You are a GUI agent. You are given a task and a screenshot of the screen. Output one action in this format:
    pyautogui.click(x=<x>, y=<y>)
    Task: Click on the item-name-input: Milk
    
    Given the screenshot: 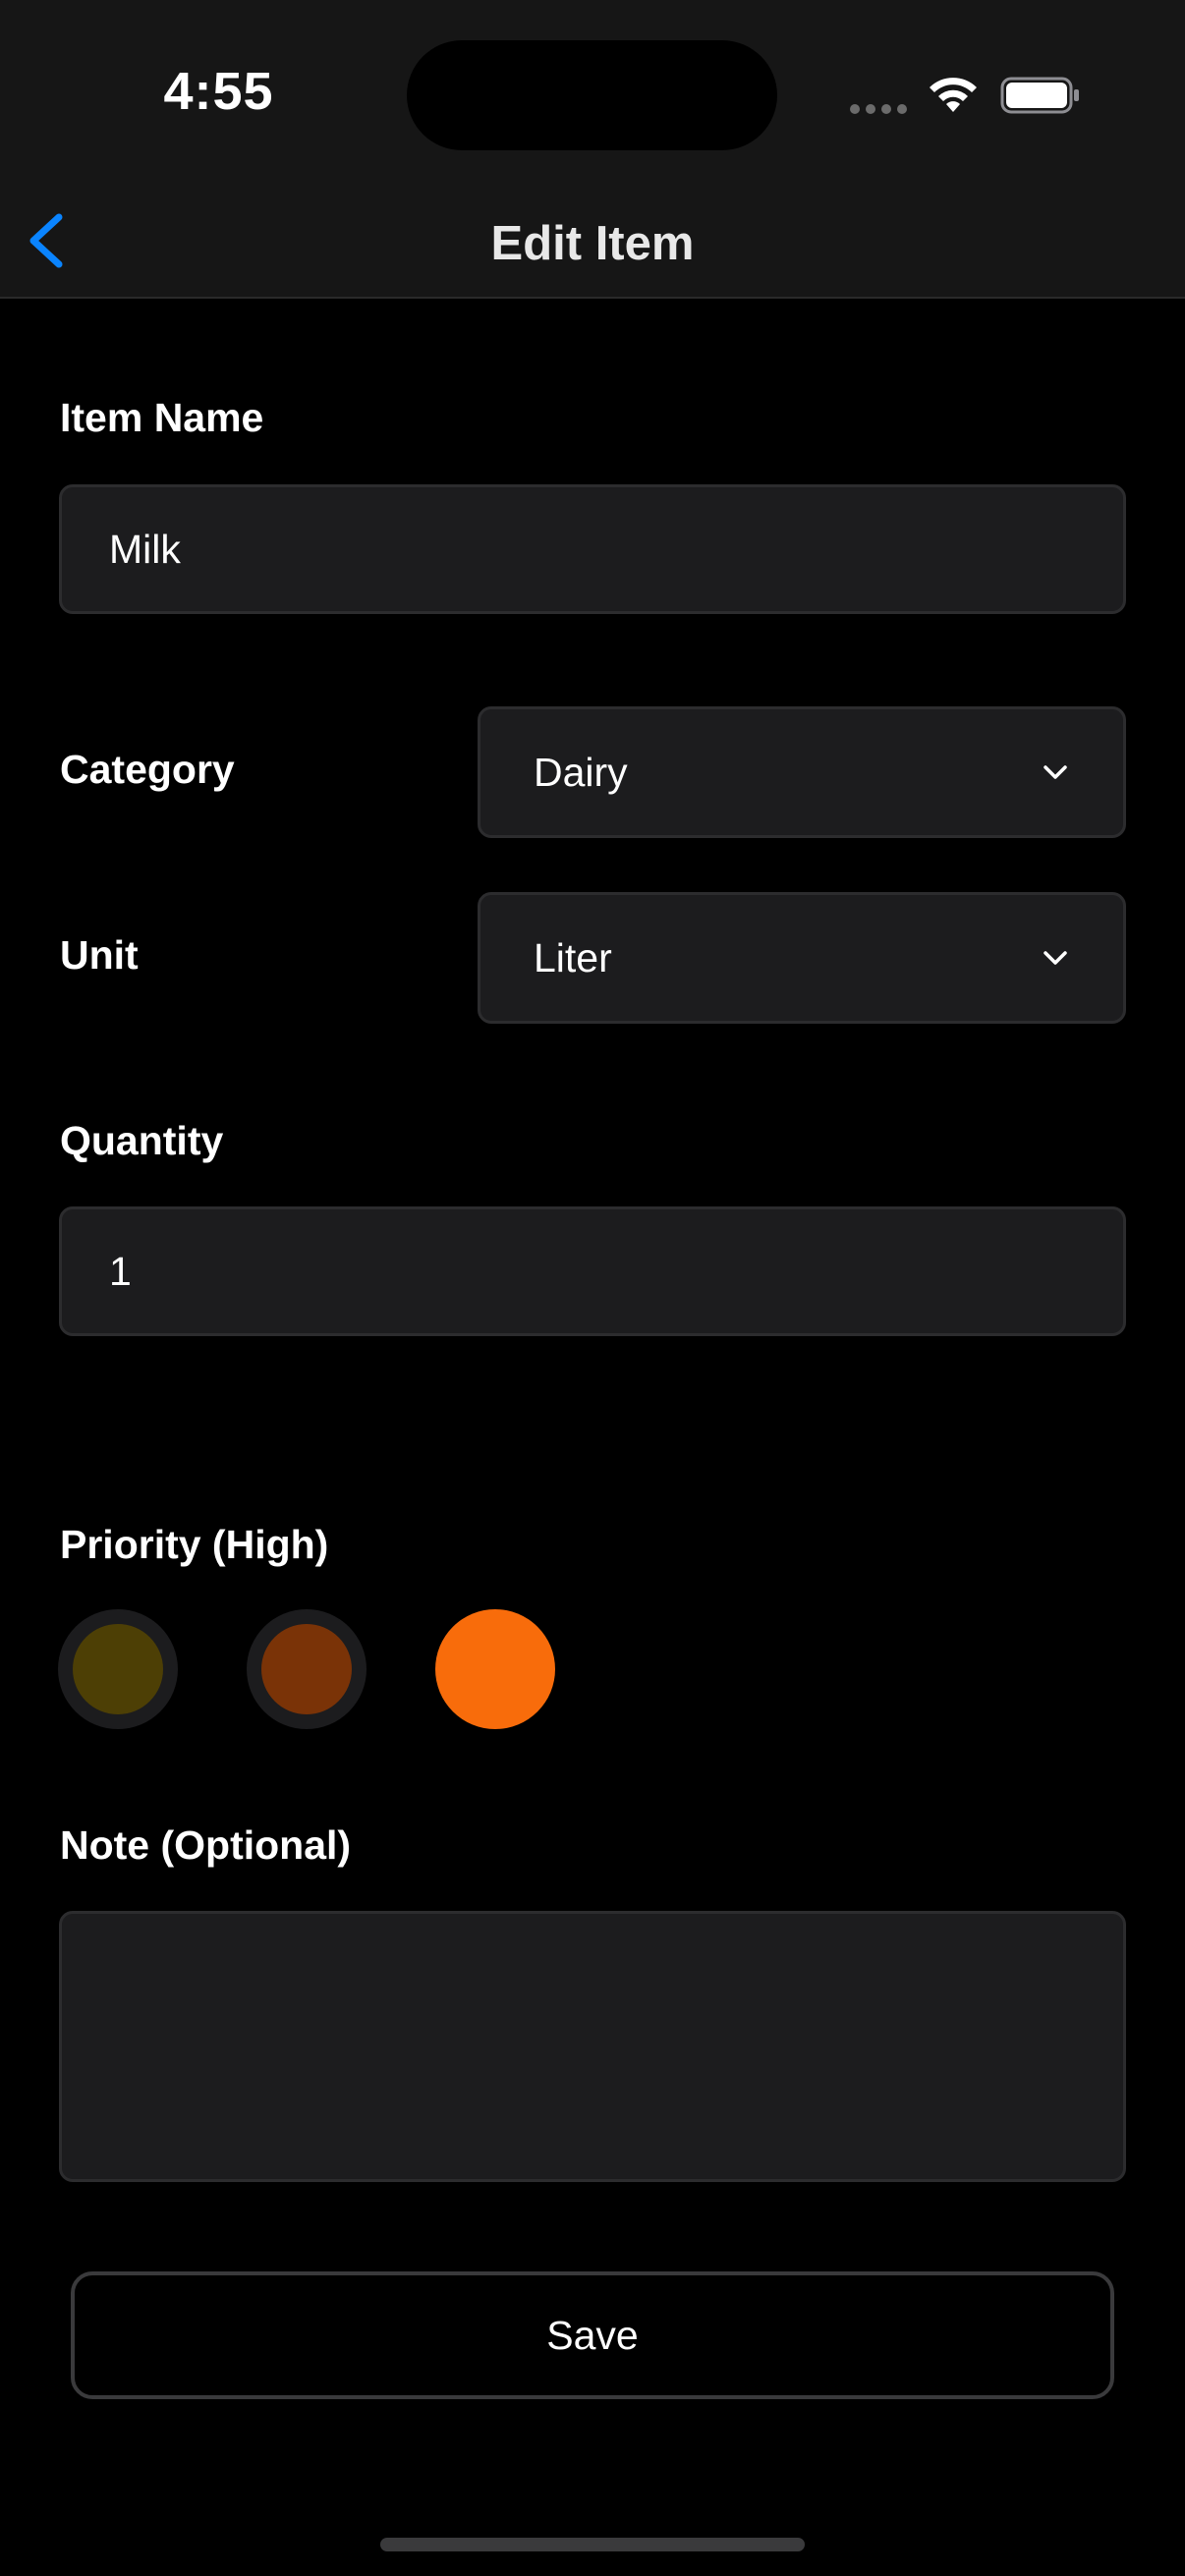 What is the action you would take?
    pyautogui.click(x=592, y=549)
    